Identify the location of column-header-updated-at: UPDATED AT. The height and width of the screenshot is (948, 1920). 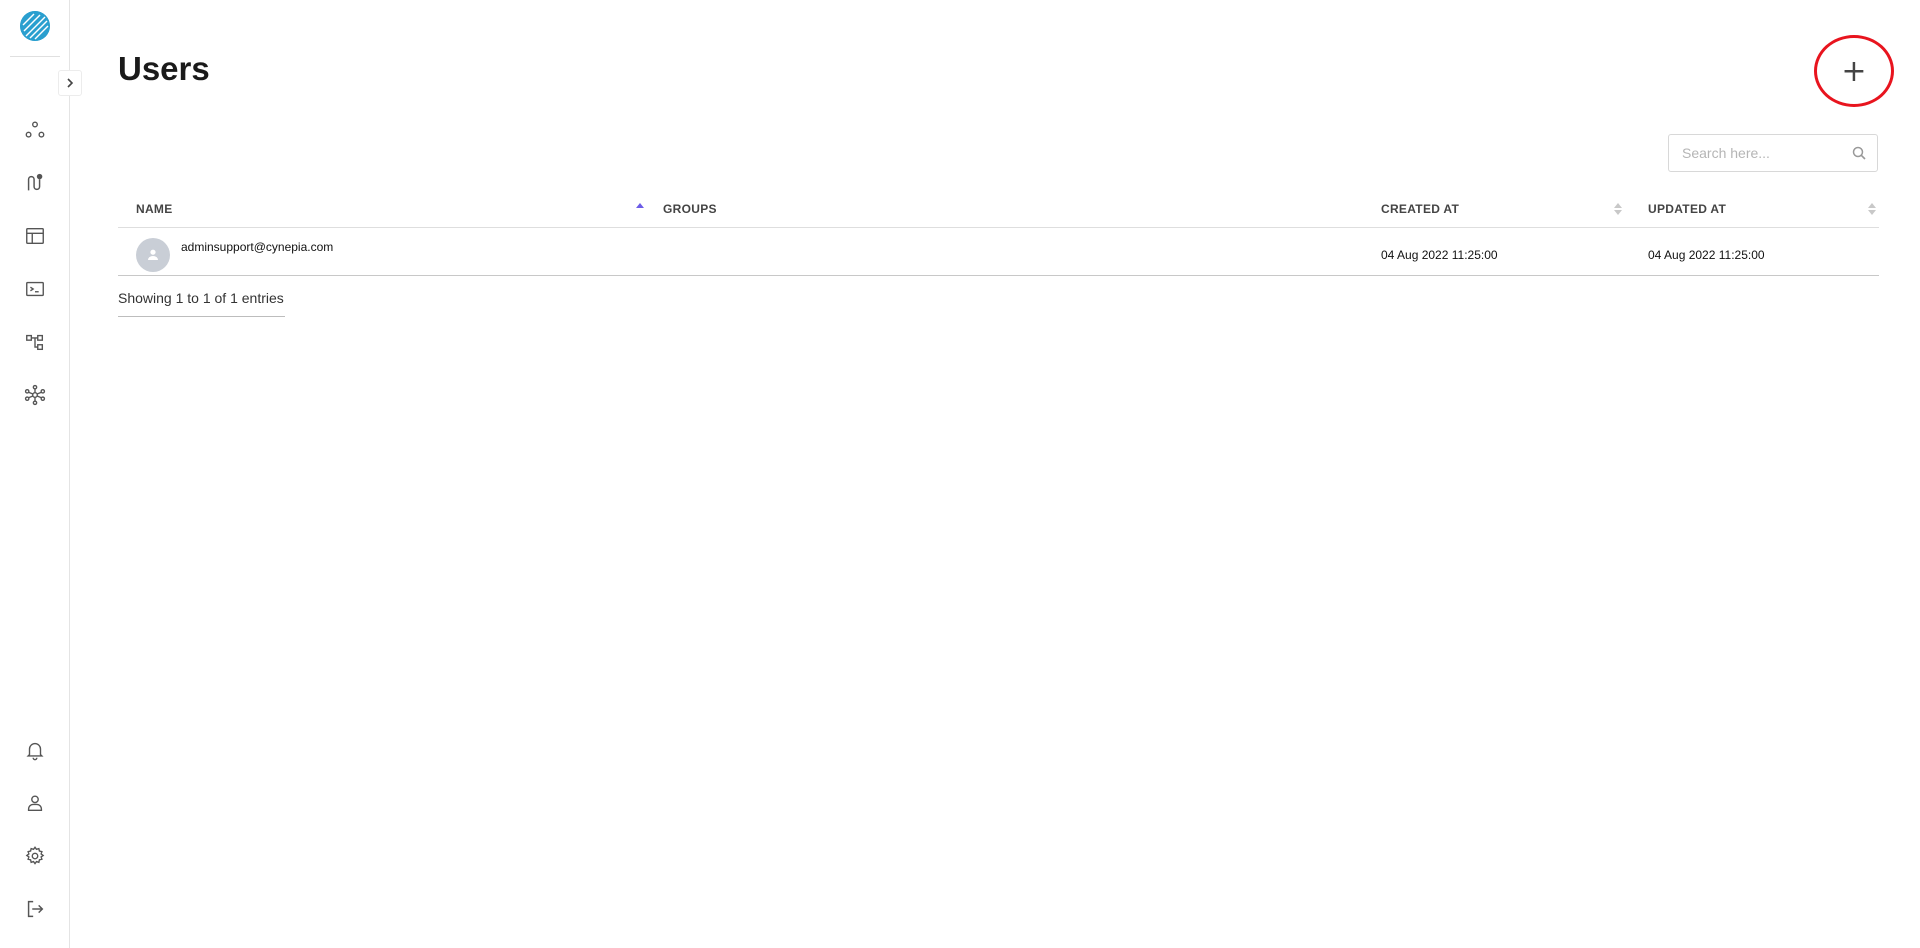
(1687, 209).